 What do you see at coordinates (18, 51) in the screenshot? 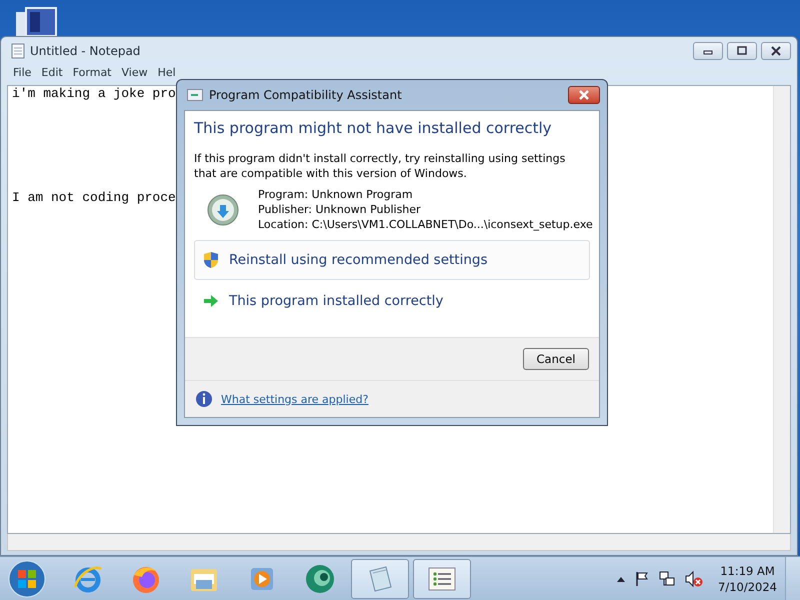
I see `notepad-icon` at bounding box center [18, 51].